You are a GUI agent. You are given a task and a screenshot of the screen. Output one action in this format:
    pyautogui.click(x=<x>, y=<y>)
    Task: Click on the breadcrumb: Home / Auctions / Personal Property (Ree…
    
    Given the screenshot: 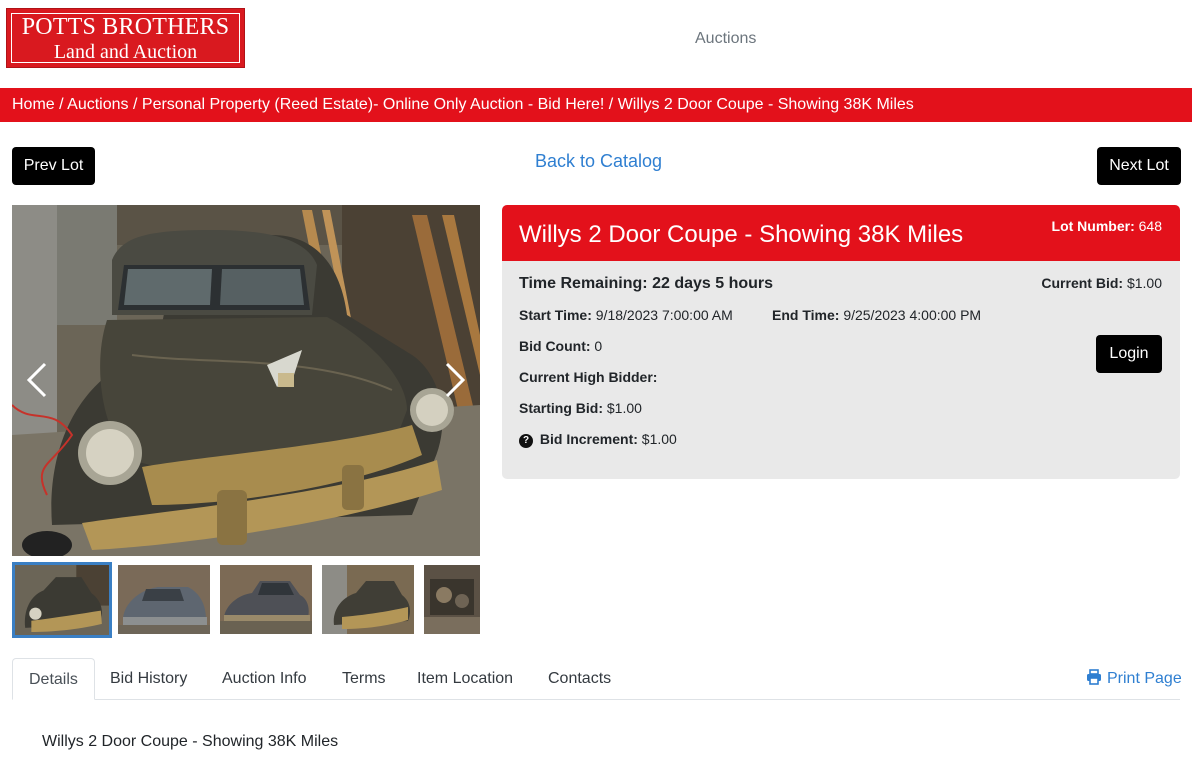 What is the action you would take?
    pyautogui.click(x=596, y=105)
    